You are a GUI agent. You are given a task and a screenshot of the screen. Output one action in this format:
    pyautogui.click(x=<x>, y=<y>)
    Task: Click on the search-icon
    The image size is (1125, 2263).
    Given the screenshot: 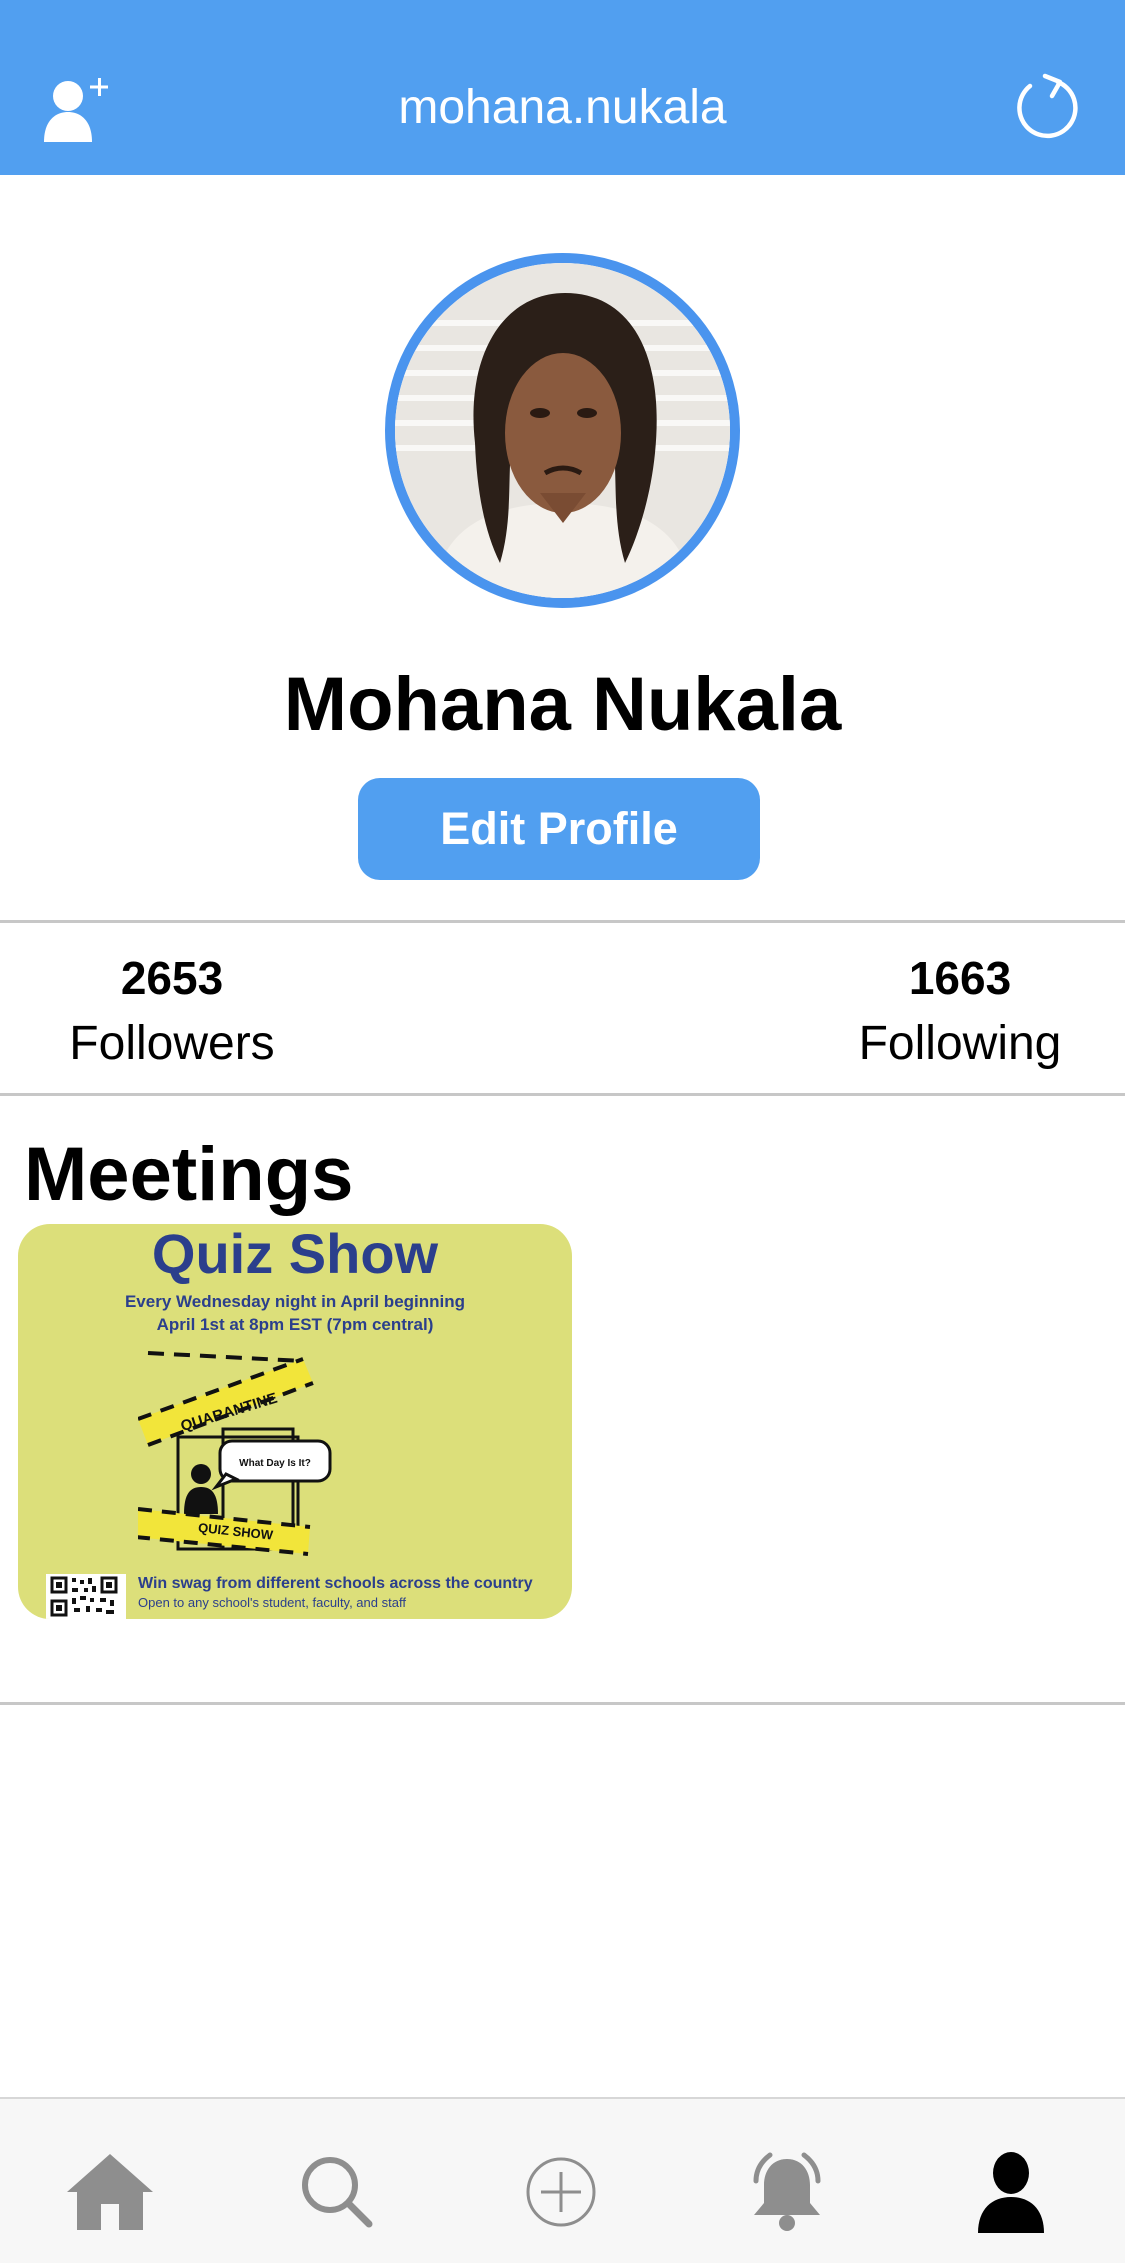 What is the action you would take?
    pyautogui.click(x=337, y=2192)
    